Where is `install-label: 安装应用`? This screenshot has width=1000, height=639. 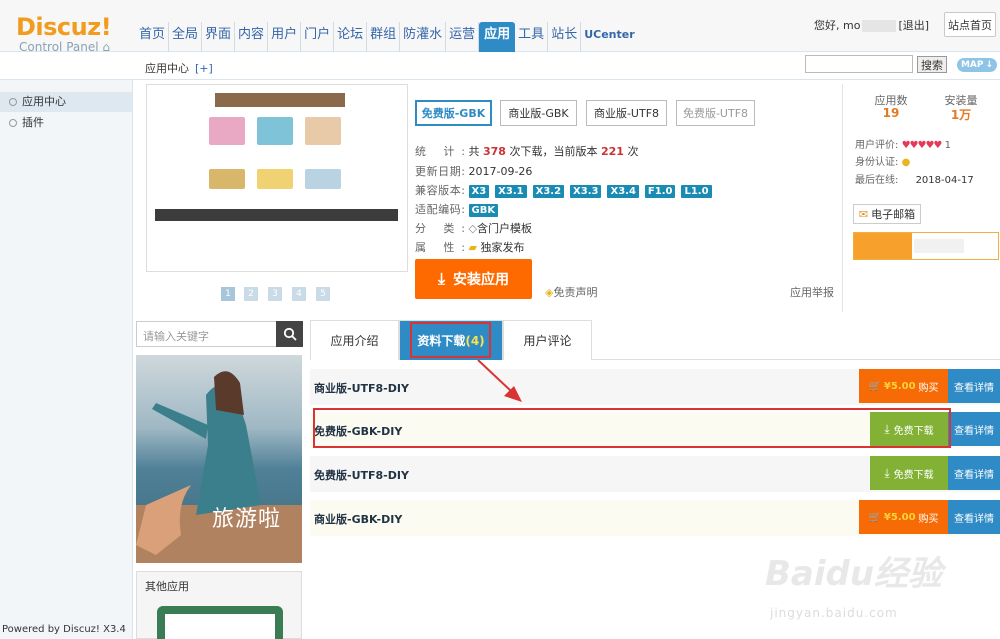
install-label: 安装应用 is located at coordinates (481, 280).